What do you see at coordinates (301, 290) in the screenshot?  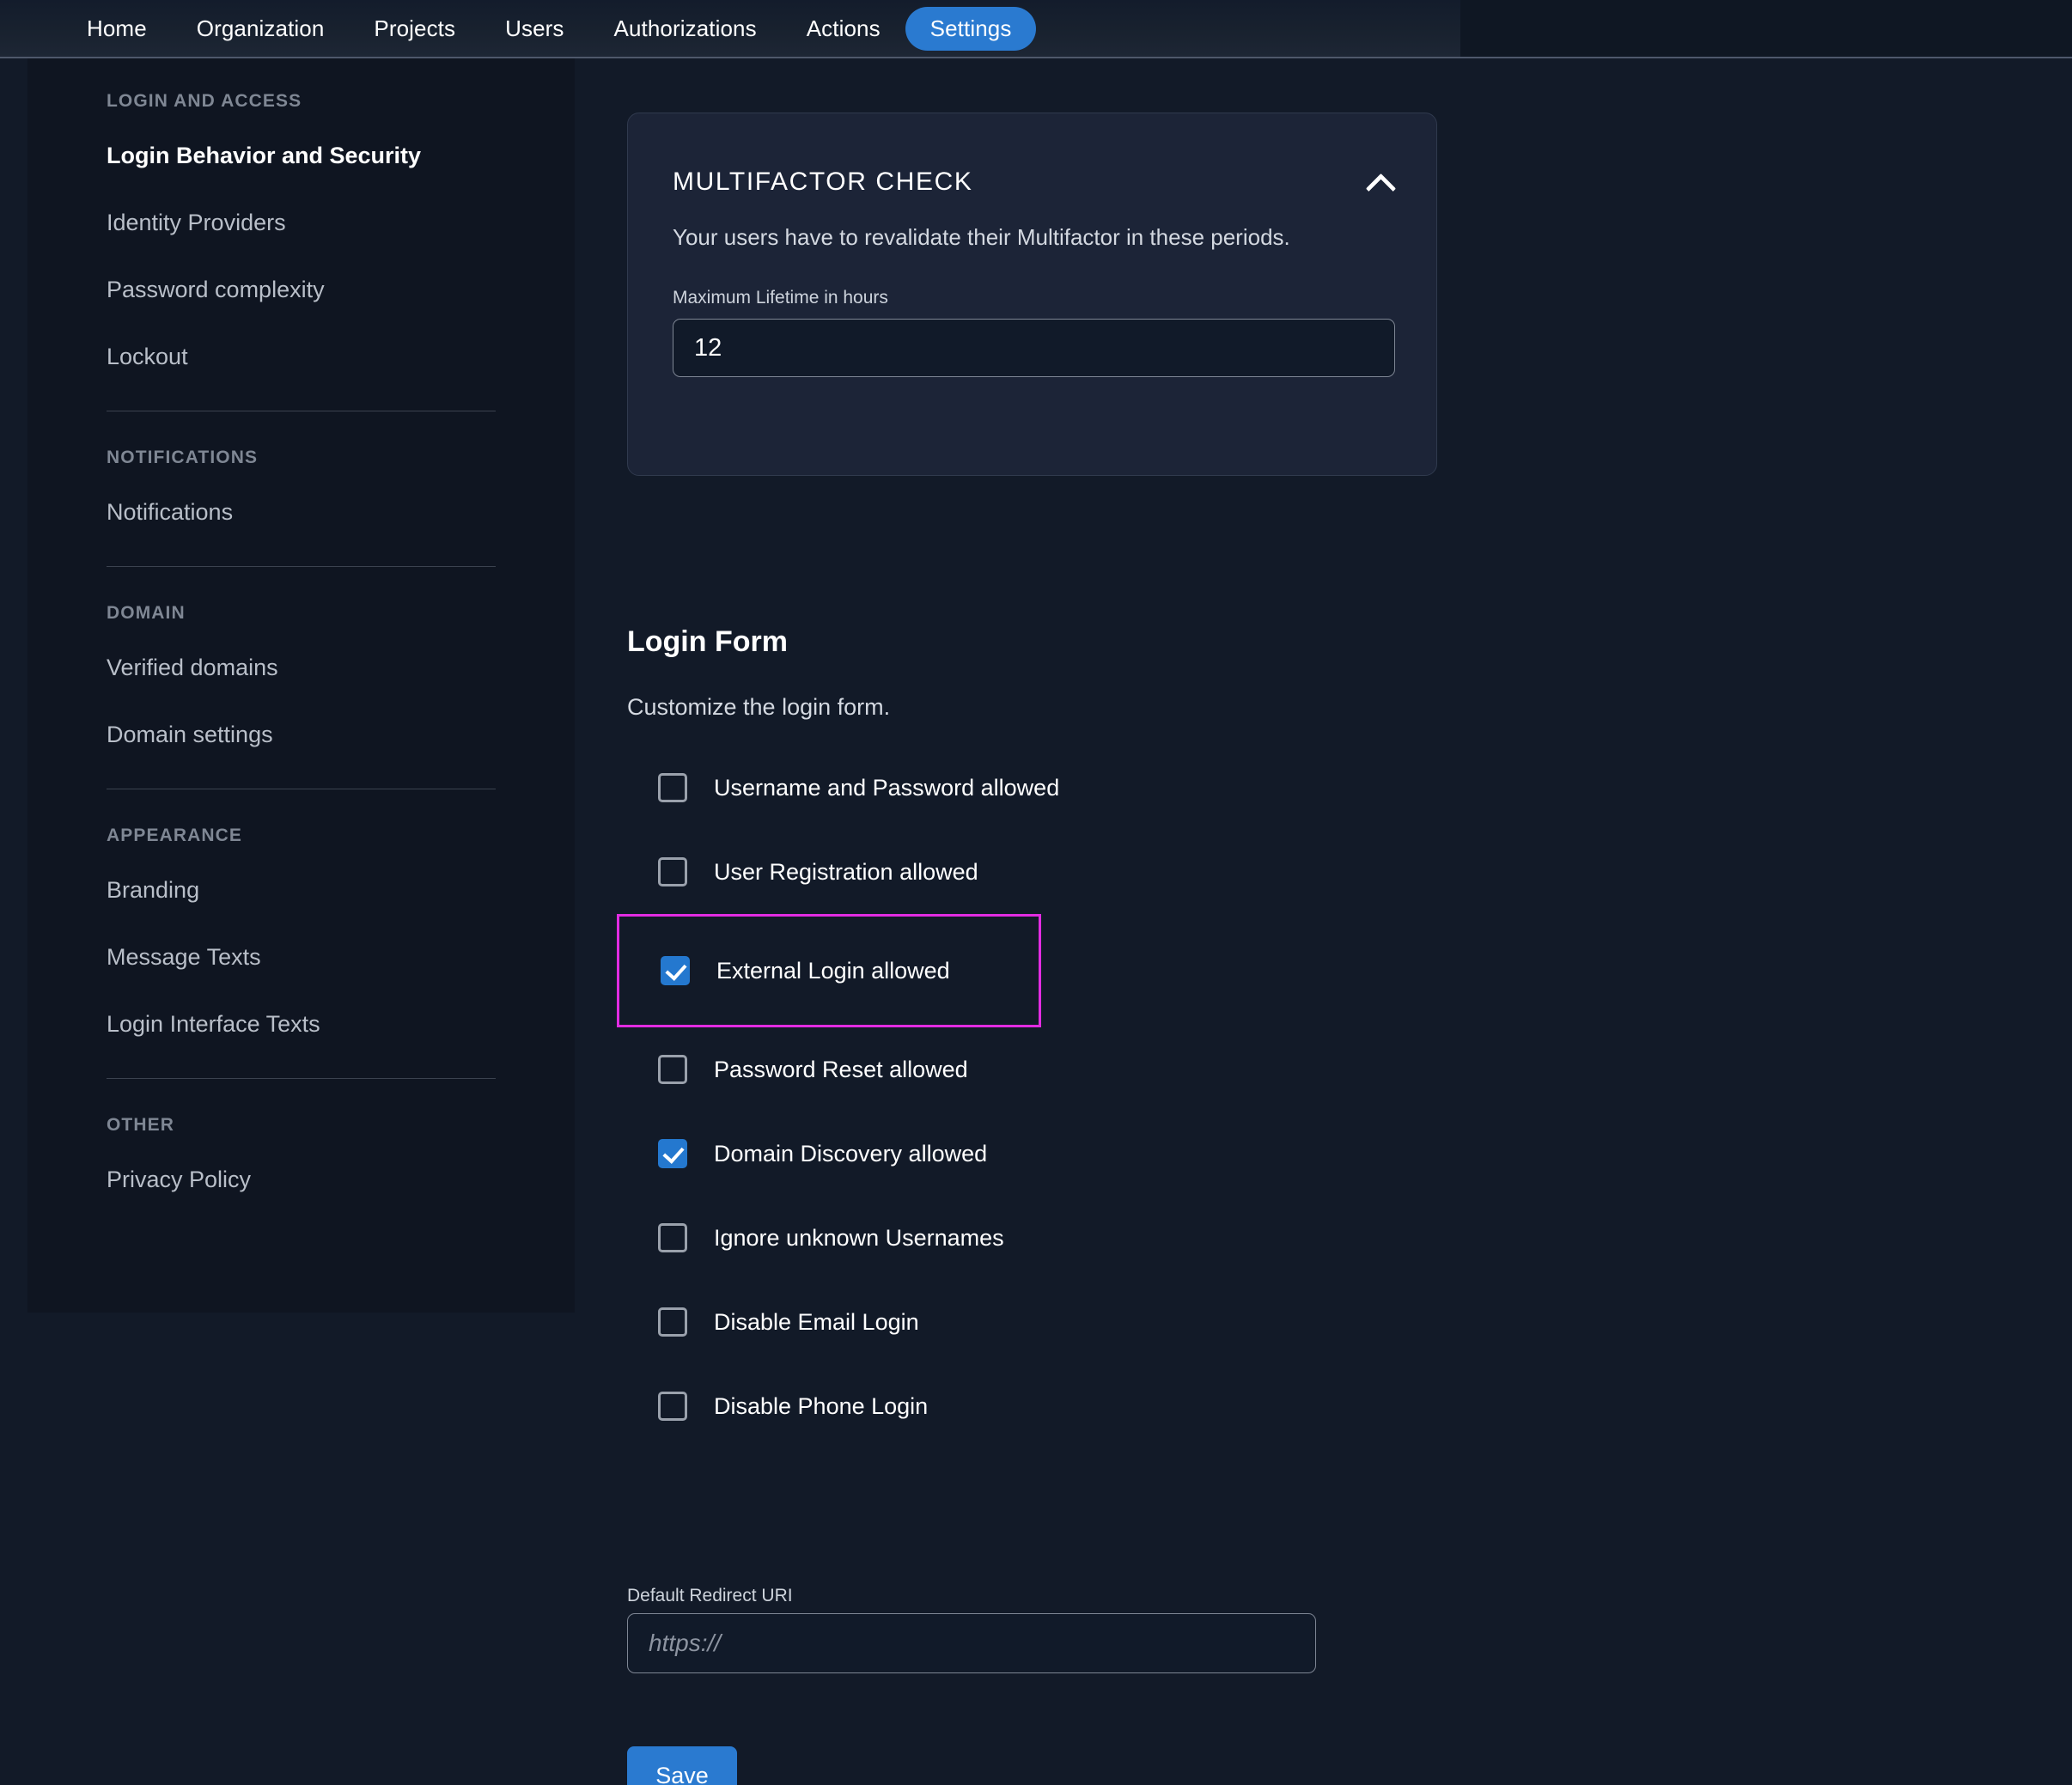 I see `sidebar-item-password-complexity: Password complexity` at bounding box center [301, 290].